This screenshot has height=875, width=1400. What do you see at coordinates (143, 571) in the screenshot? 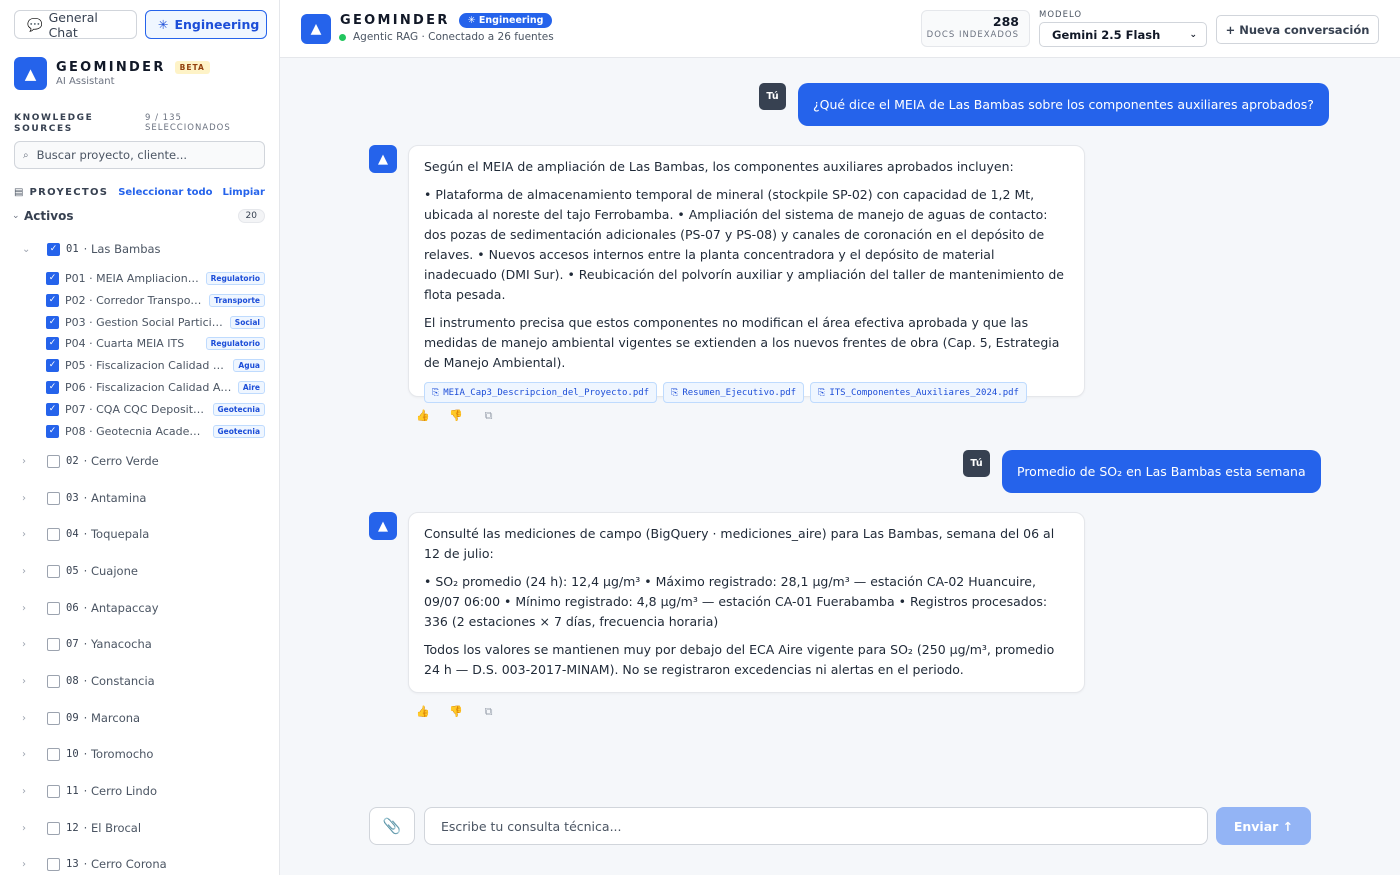
I see `project-row: › 05 · Cuajone` at bounding box center [143, 571].